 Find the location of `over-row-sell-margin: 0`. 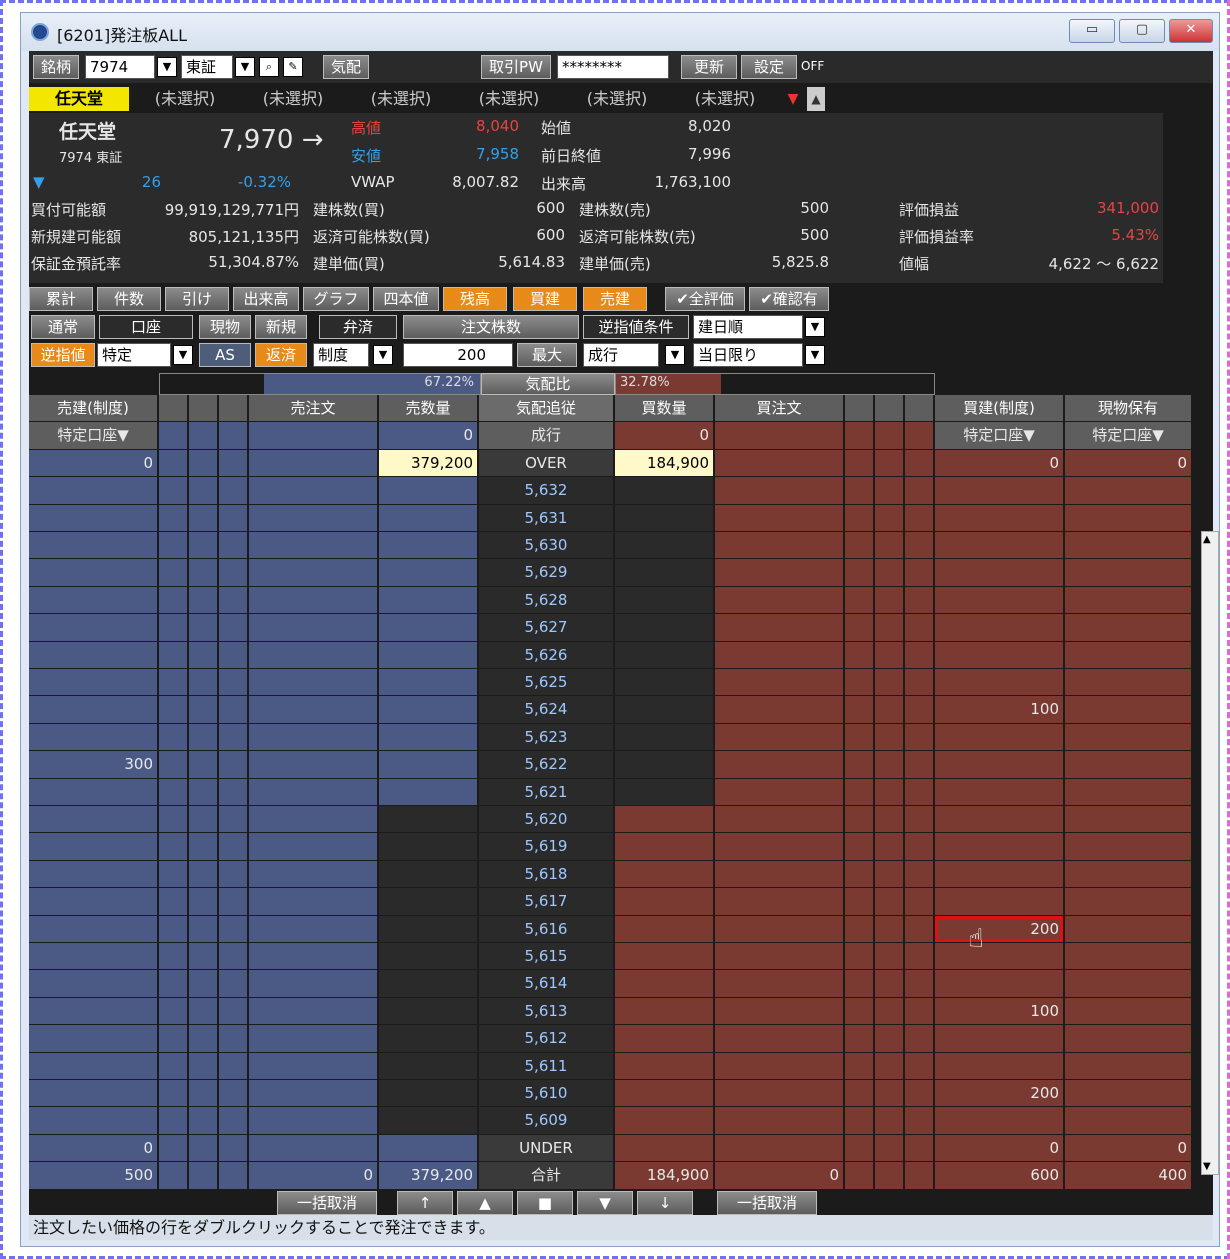

over-row-sell-margin: 0 is located at coordinates (93, 463).